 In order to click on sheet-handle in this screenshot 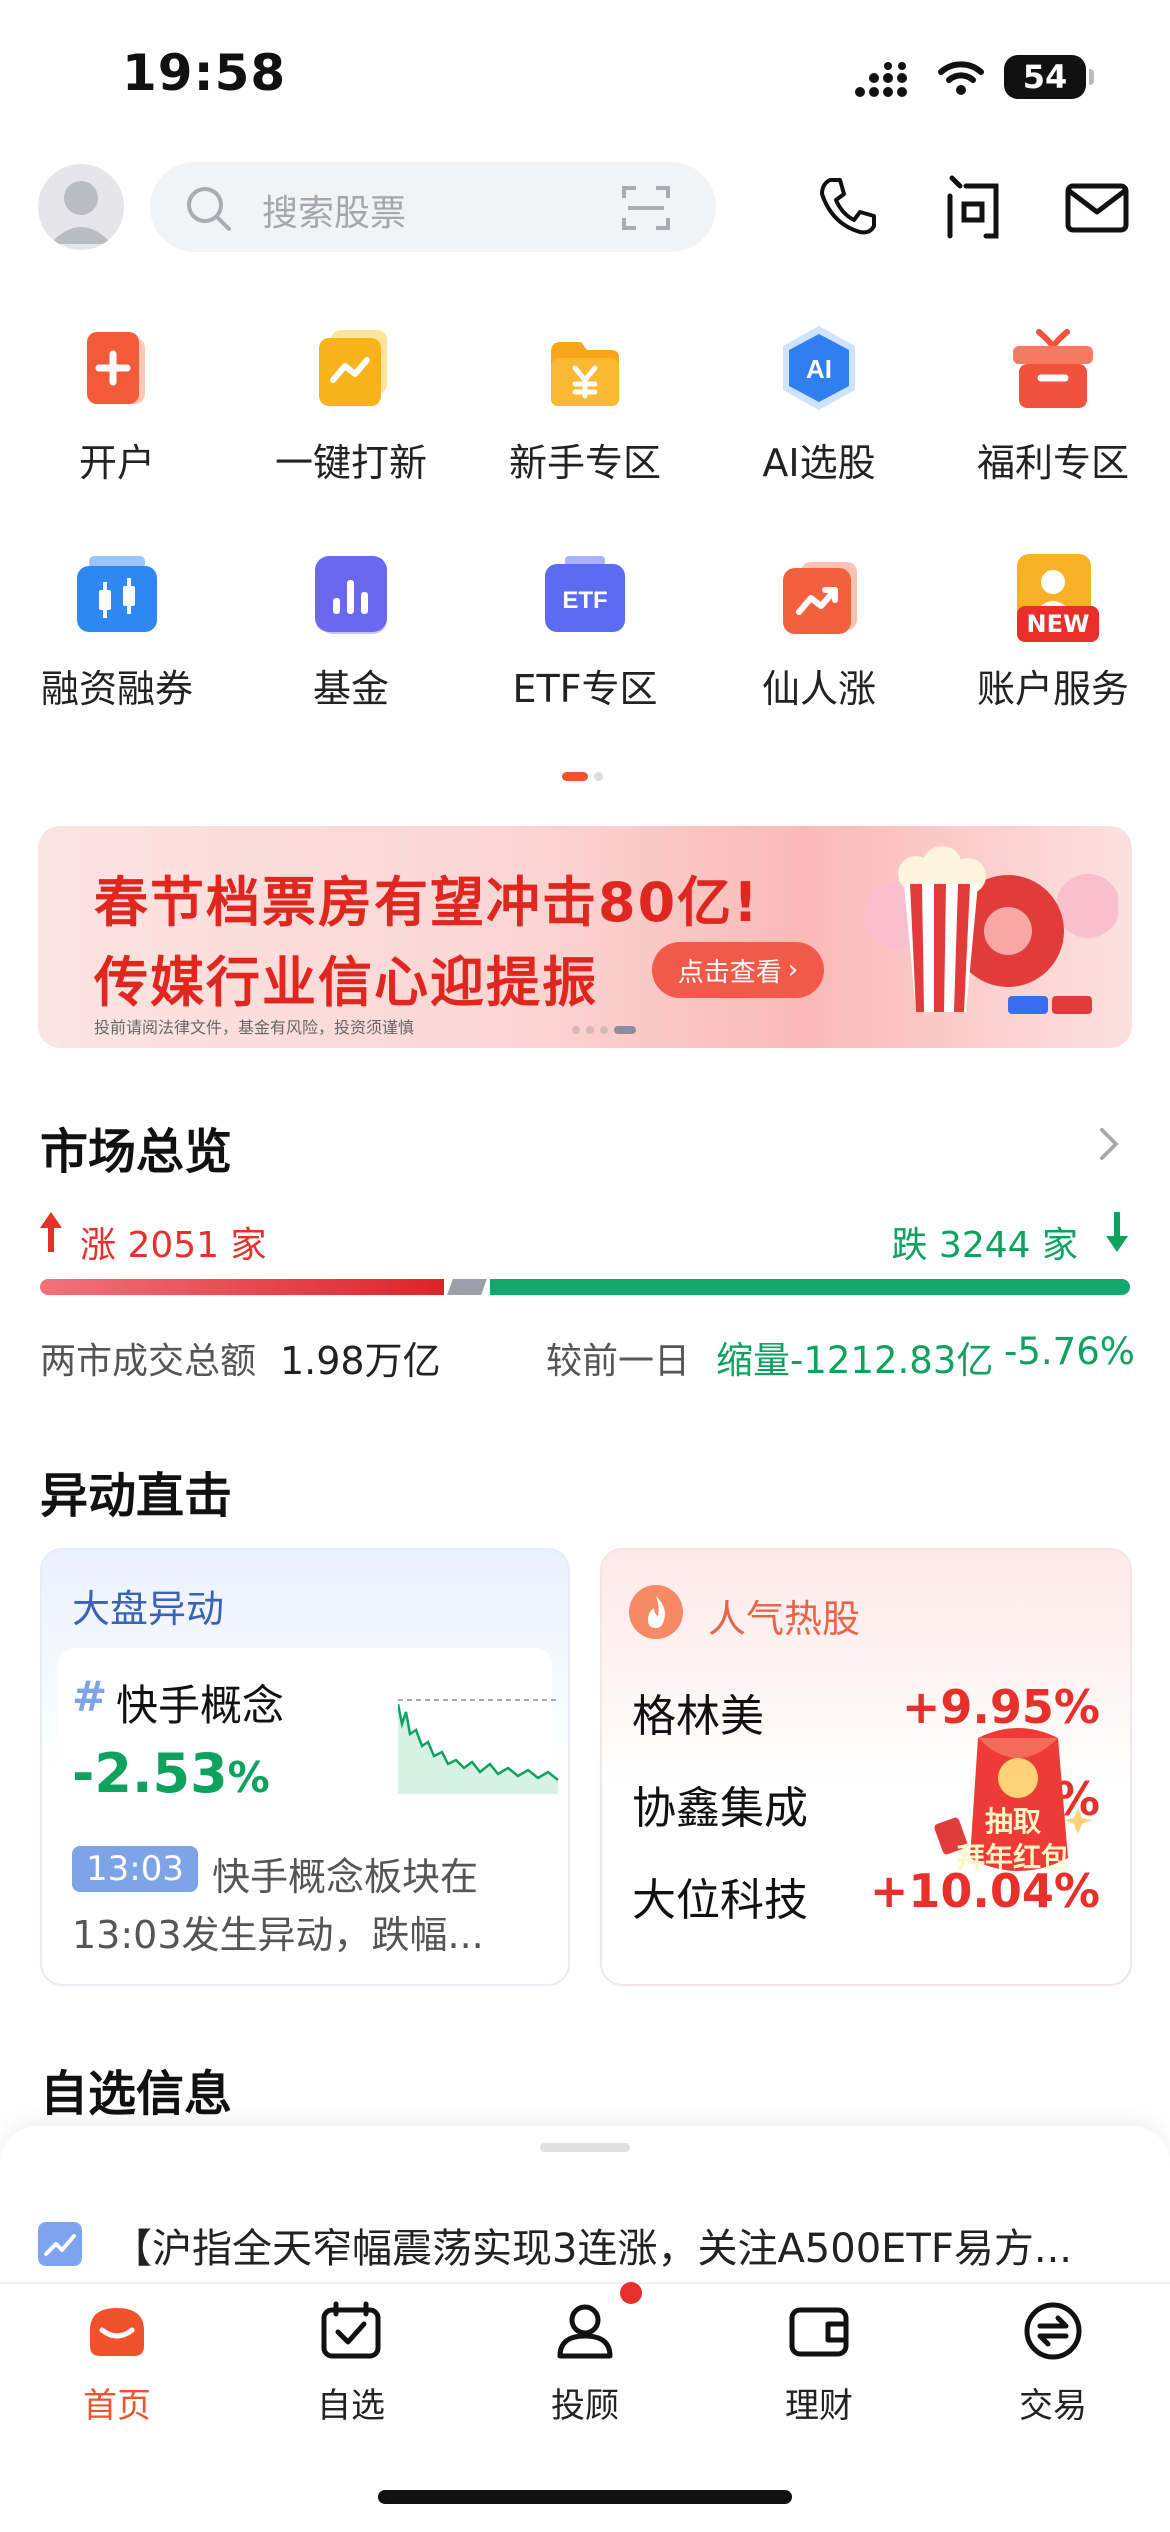, I will do `click(585, 2147)`.